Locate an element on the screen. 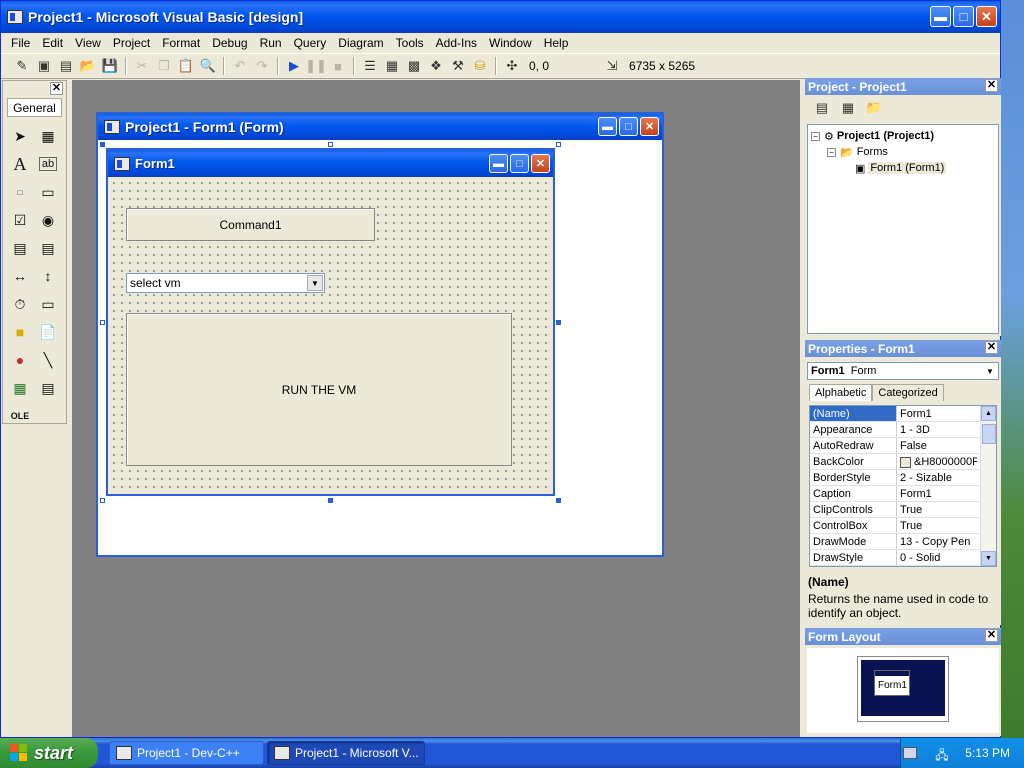 Image resolution: width=1024 pixels, height=768 pixels. property-row: ClipControls True is located at coordinates (903, 510).